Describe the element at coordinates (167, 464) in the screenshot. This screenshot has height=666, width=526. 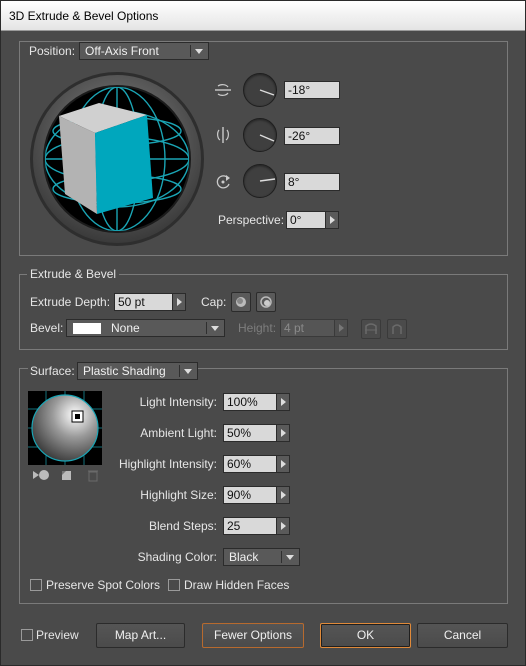
I see `highlight-intensity-label: Highlight Intensity:` at that location.